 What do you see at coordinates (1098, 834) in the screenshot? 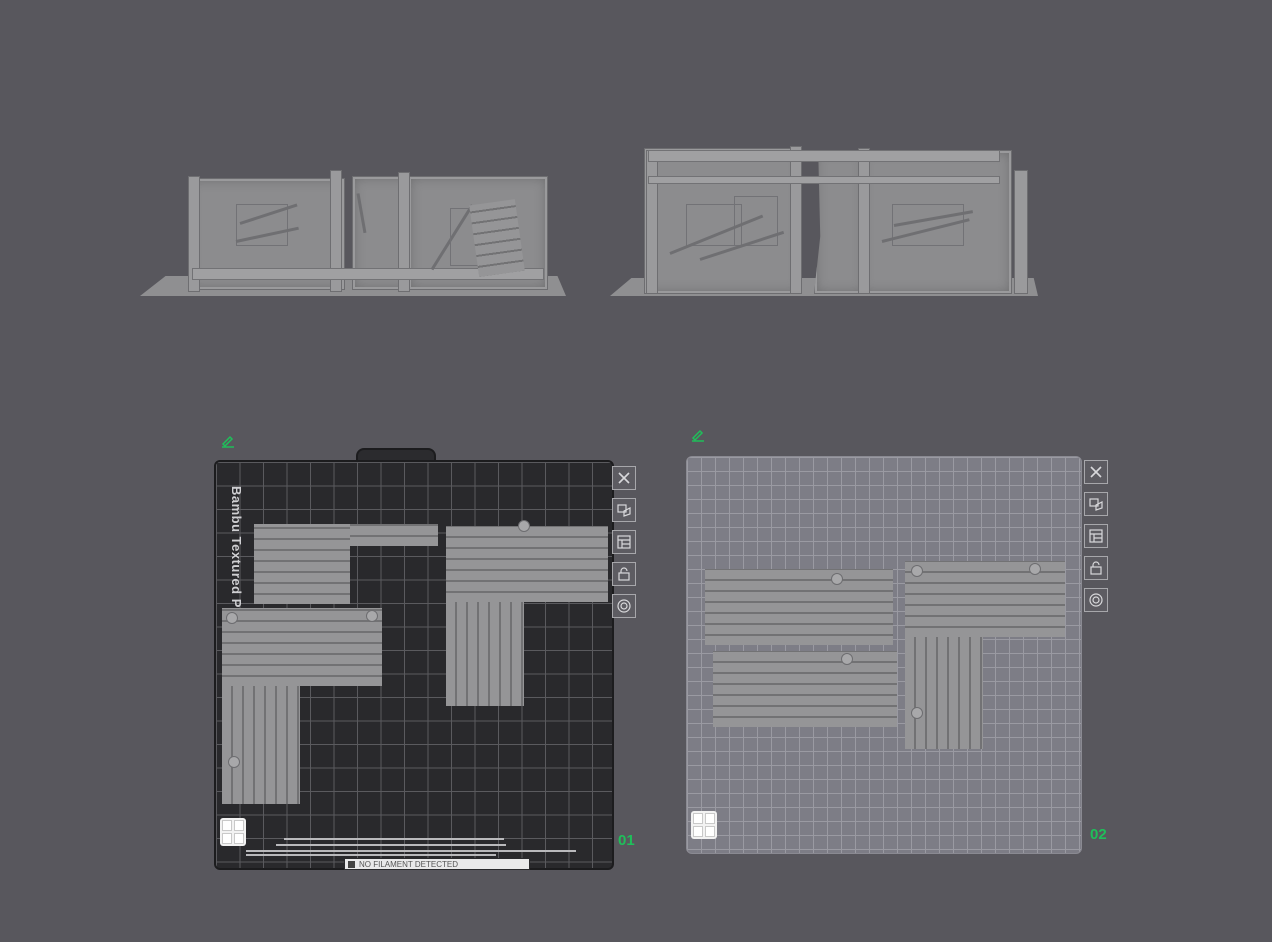
I see `plate-number-02: 02` at bounding box center [1098, 834].